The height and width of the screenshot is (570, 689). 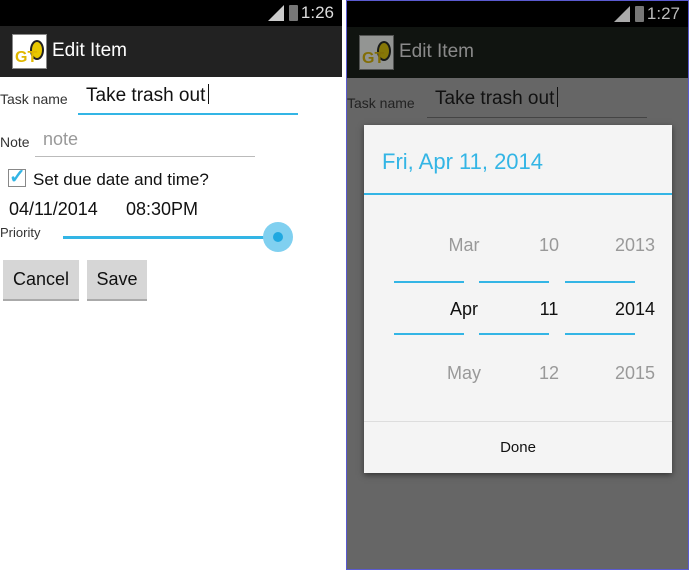 I want to click on note-input: note, so click(x=145, y=143).